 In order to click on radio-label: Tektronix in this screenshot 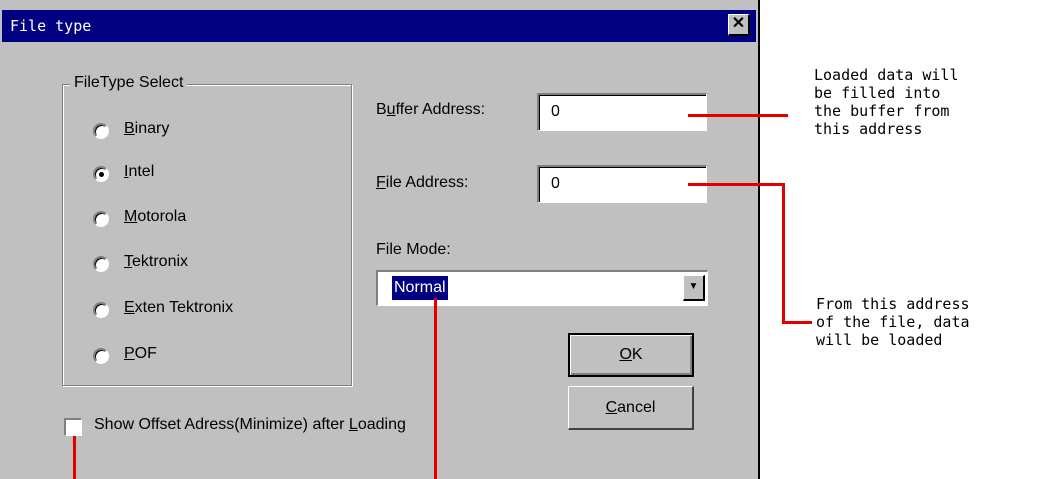, I will do `click(156, 261)`.